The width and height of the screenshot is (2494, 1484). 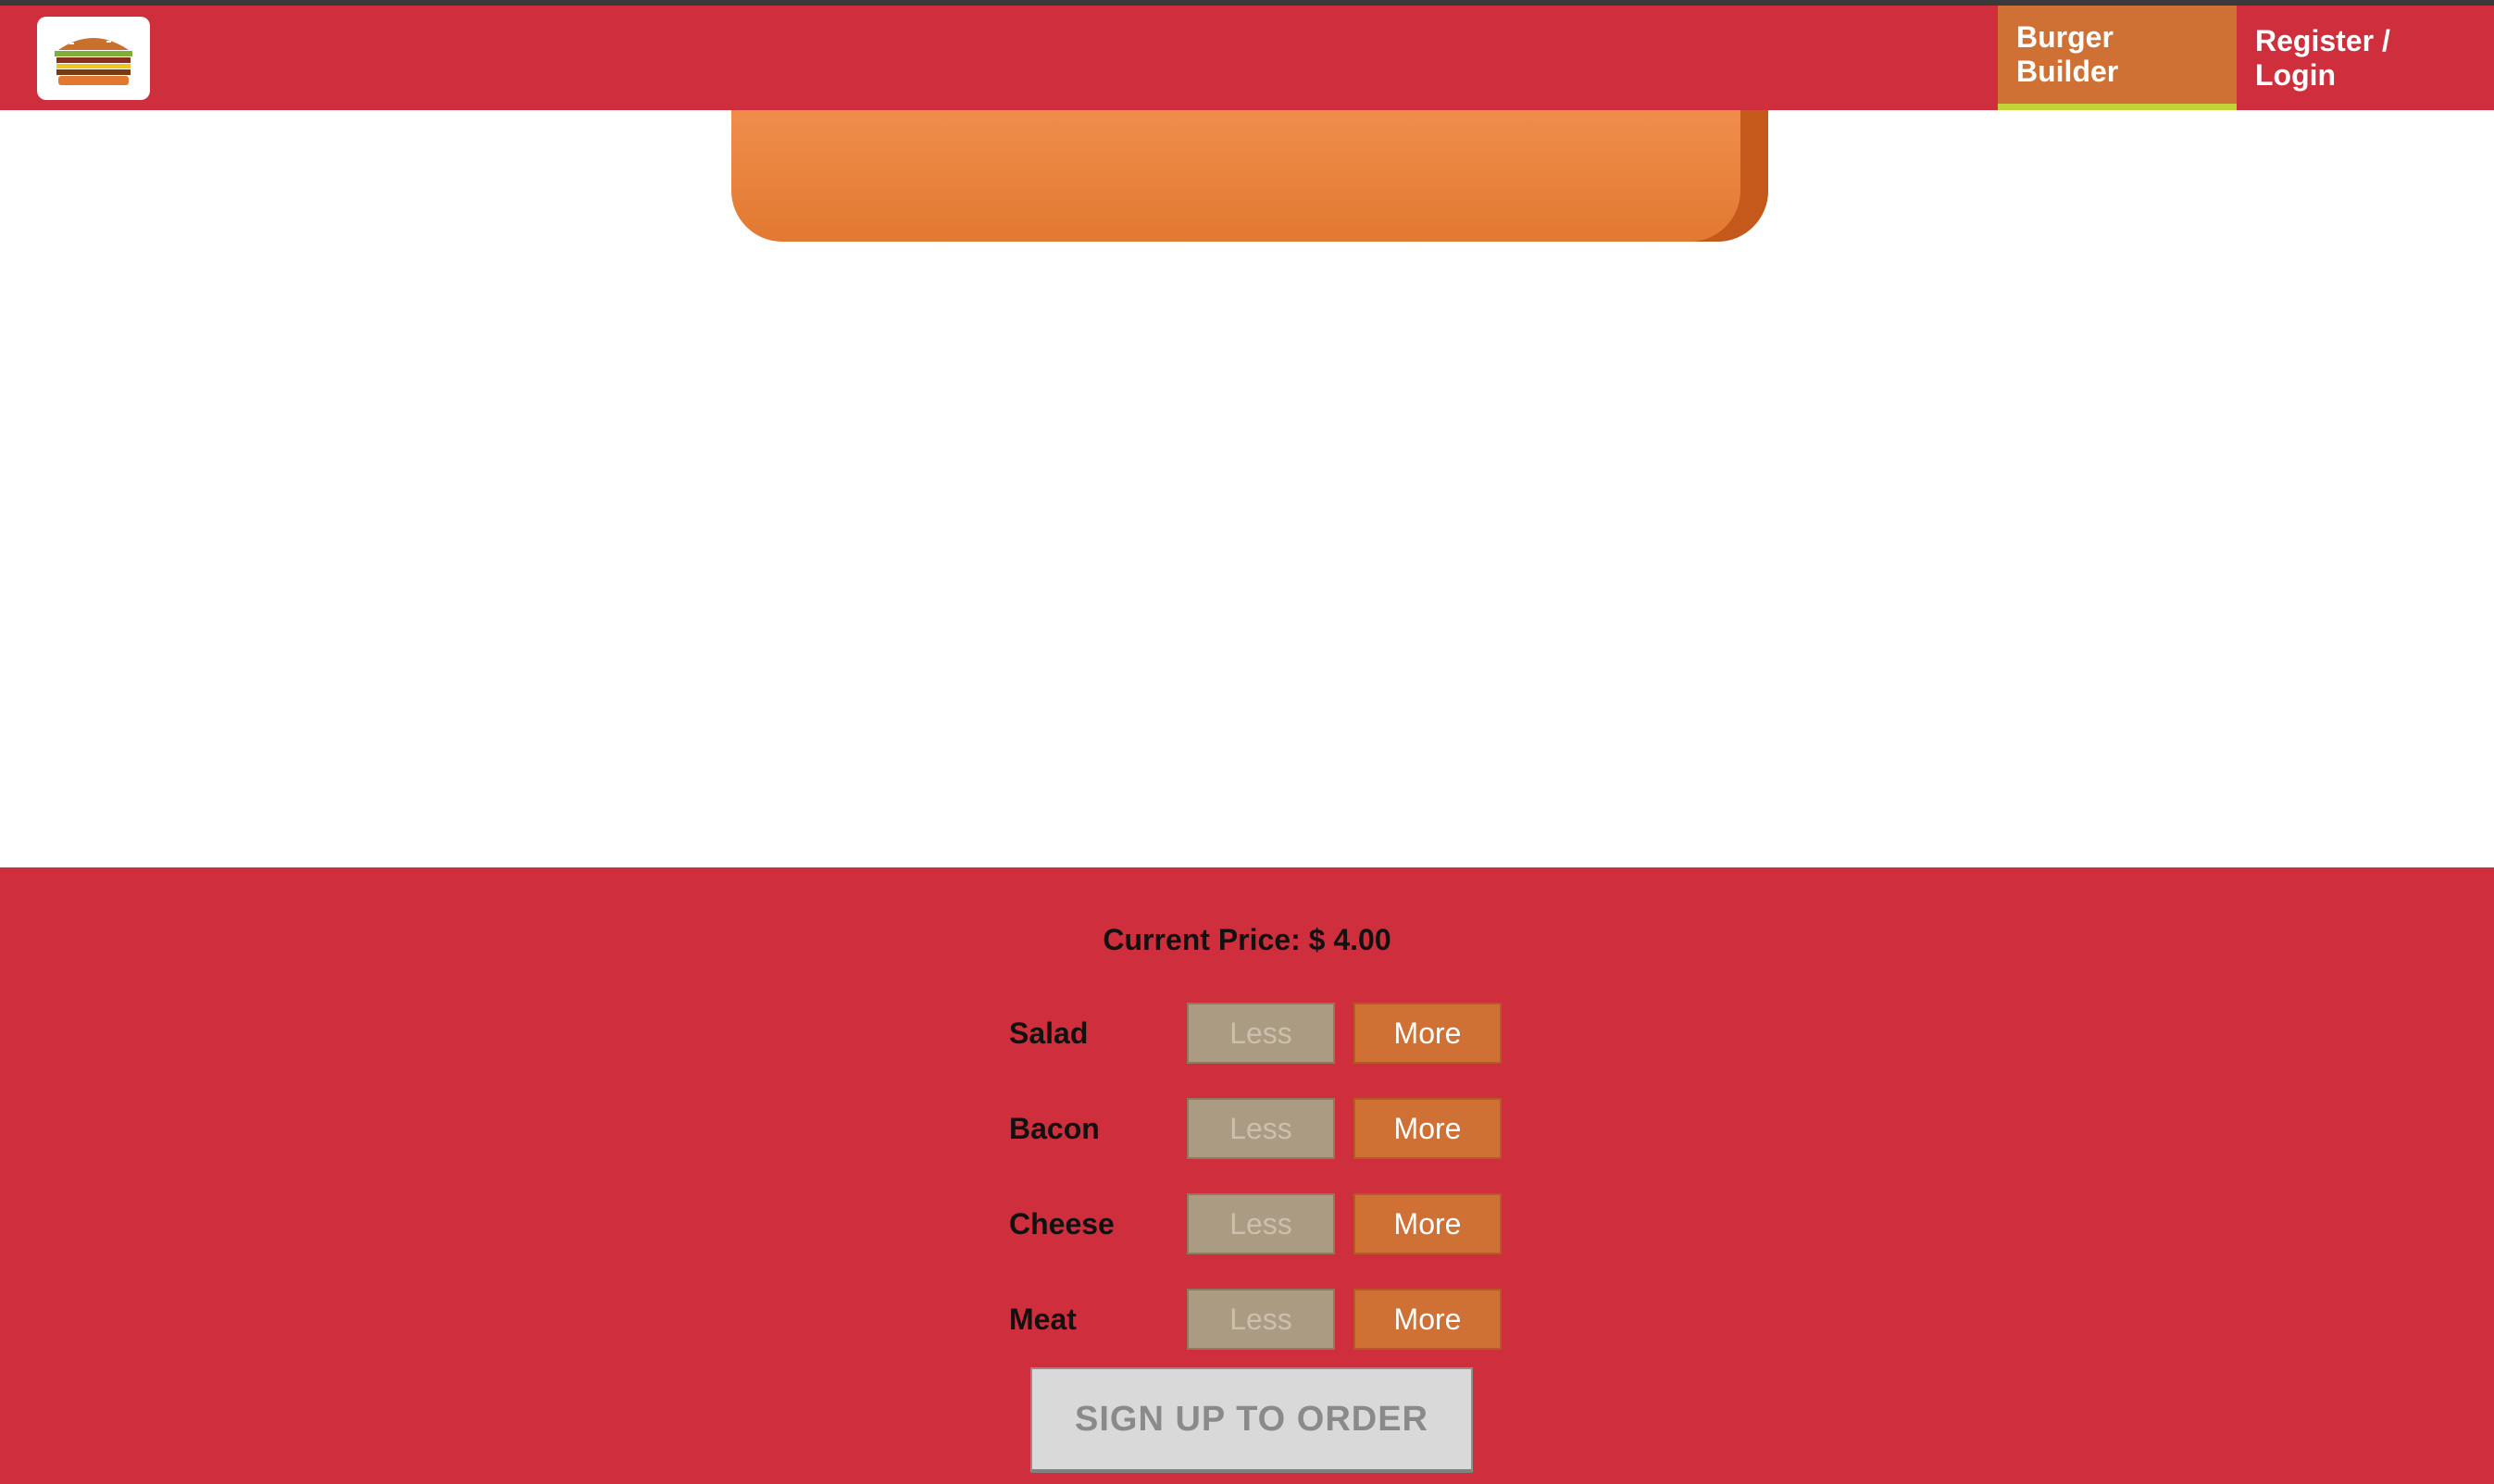 I want to click on ingredient-control-cheese: Cheese Less More, so click(x=1264, y=1224).